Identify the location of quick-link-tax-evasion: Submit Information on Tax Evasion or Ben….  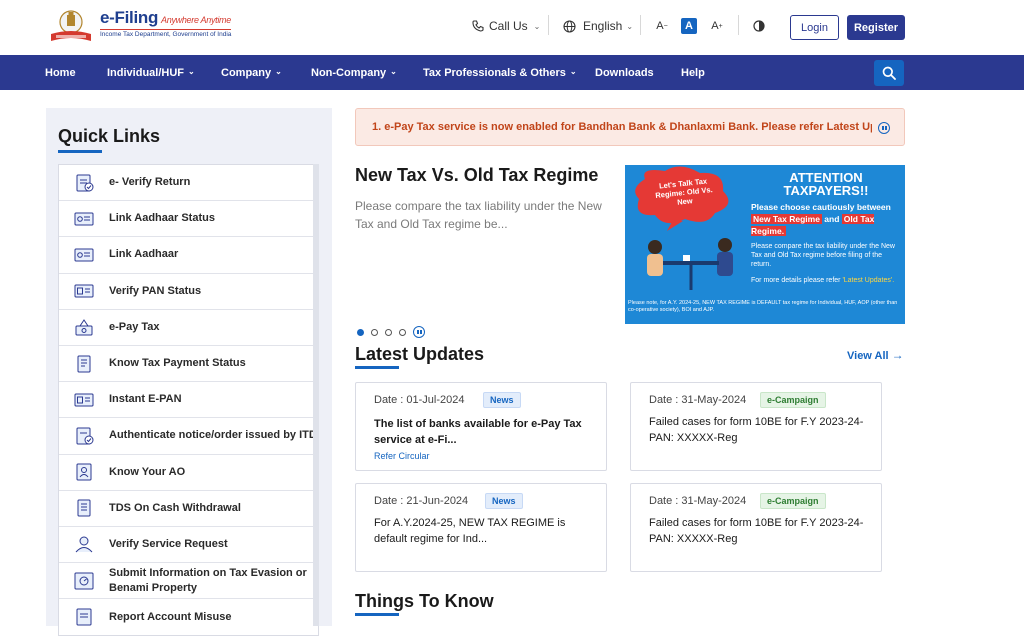
(188, 581).